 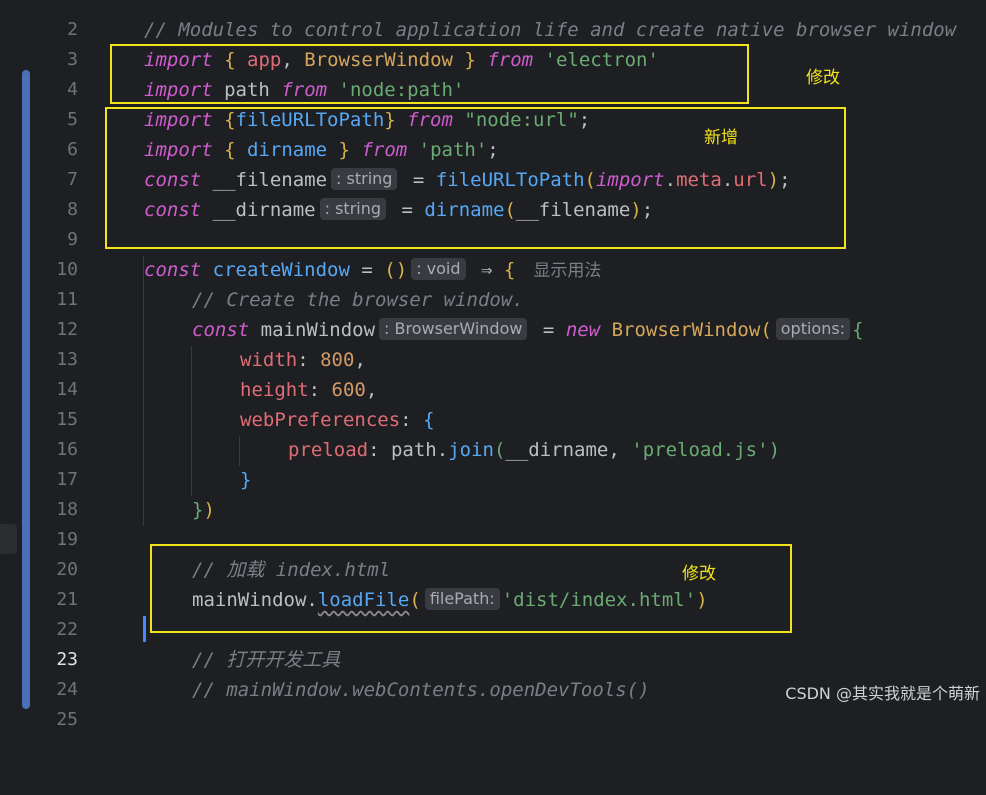 I want to click on arrow-operator: ⇒, so click(x=486, y=270).